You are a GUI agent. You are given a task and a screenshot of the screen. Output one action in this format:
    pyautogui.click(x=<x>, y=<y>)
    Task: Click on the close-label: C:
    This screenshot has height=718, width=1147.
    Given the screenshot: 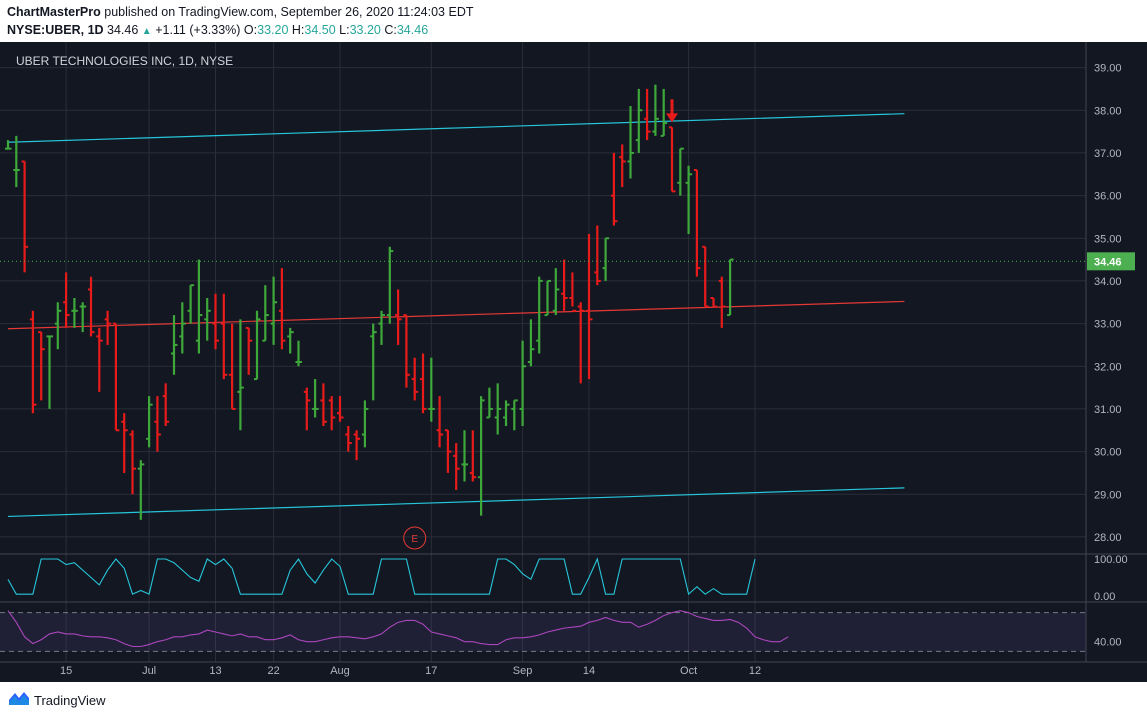 What is the action you would take?
    pyautogui.click(x=390, y=30)
    